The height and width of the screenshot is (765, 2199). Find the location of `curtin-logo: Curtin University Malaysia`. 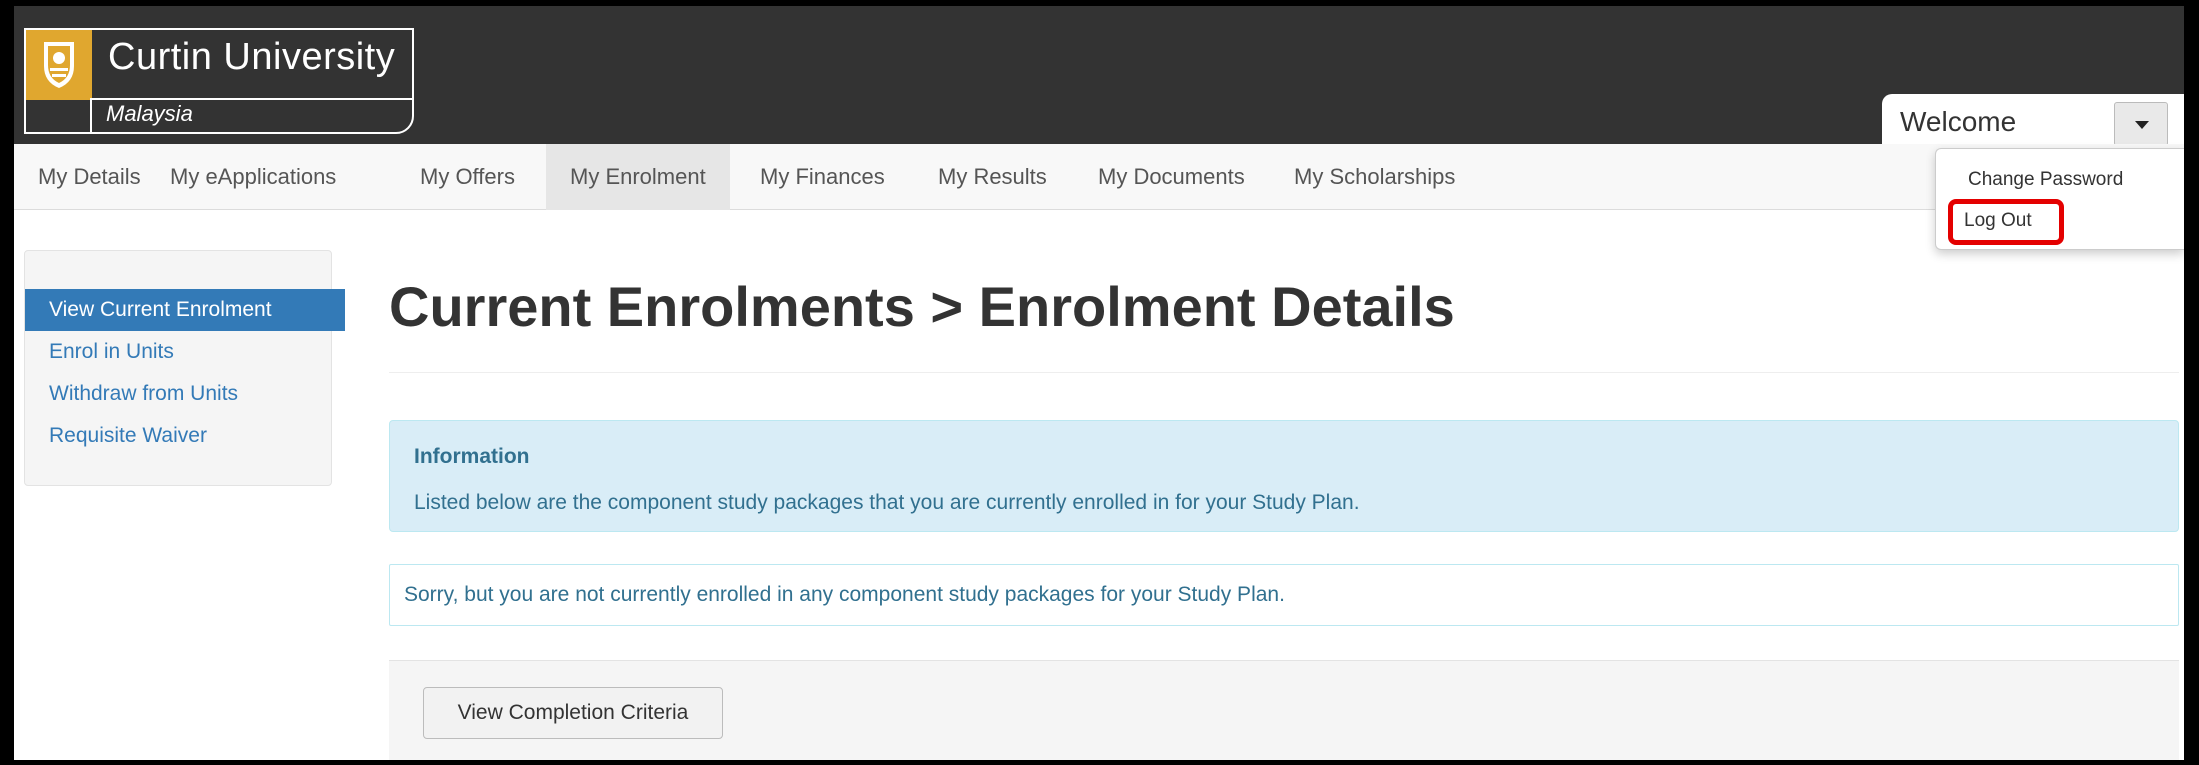

curtin-logo: Curtin University Malaysia is located at coordinates (219, 81).